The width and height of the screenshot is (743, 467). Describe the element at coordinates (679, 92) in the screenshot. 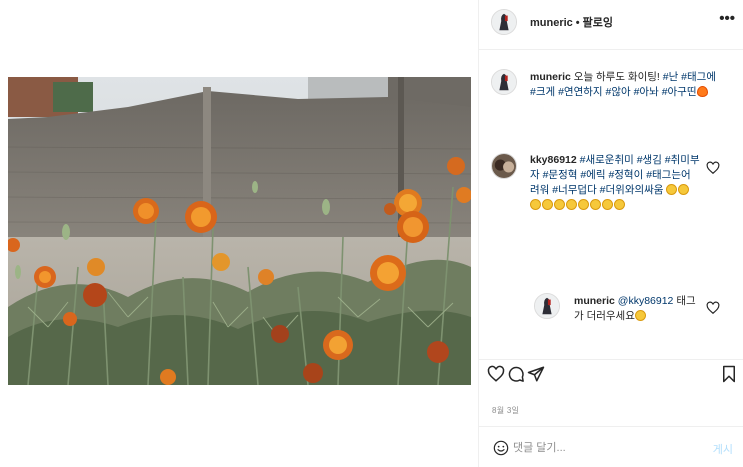

I see `hashtag: #아구띤` at that location.